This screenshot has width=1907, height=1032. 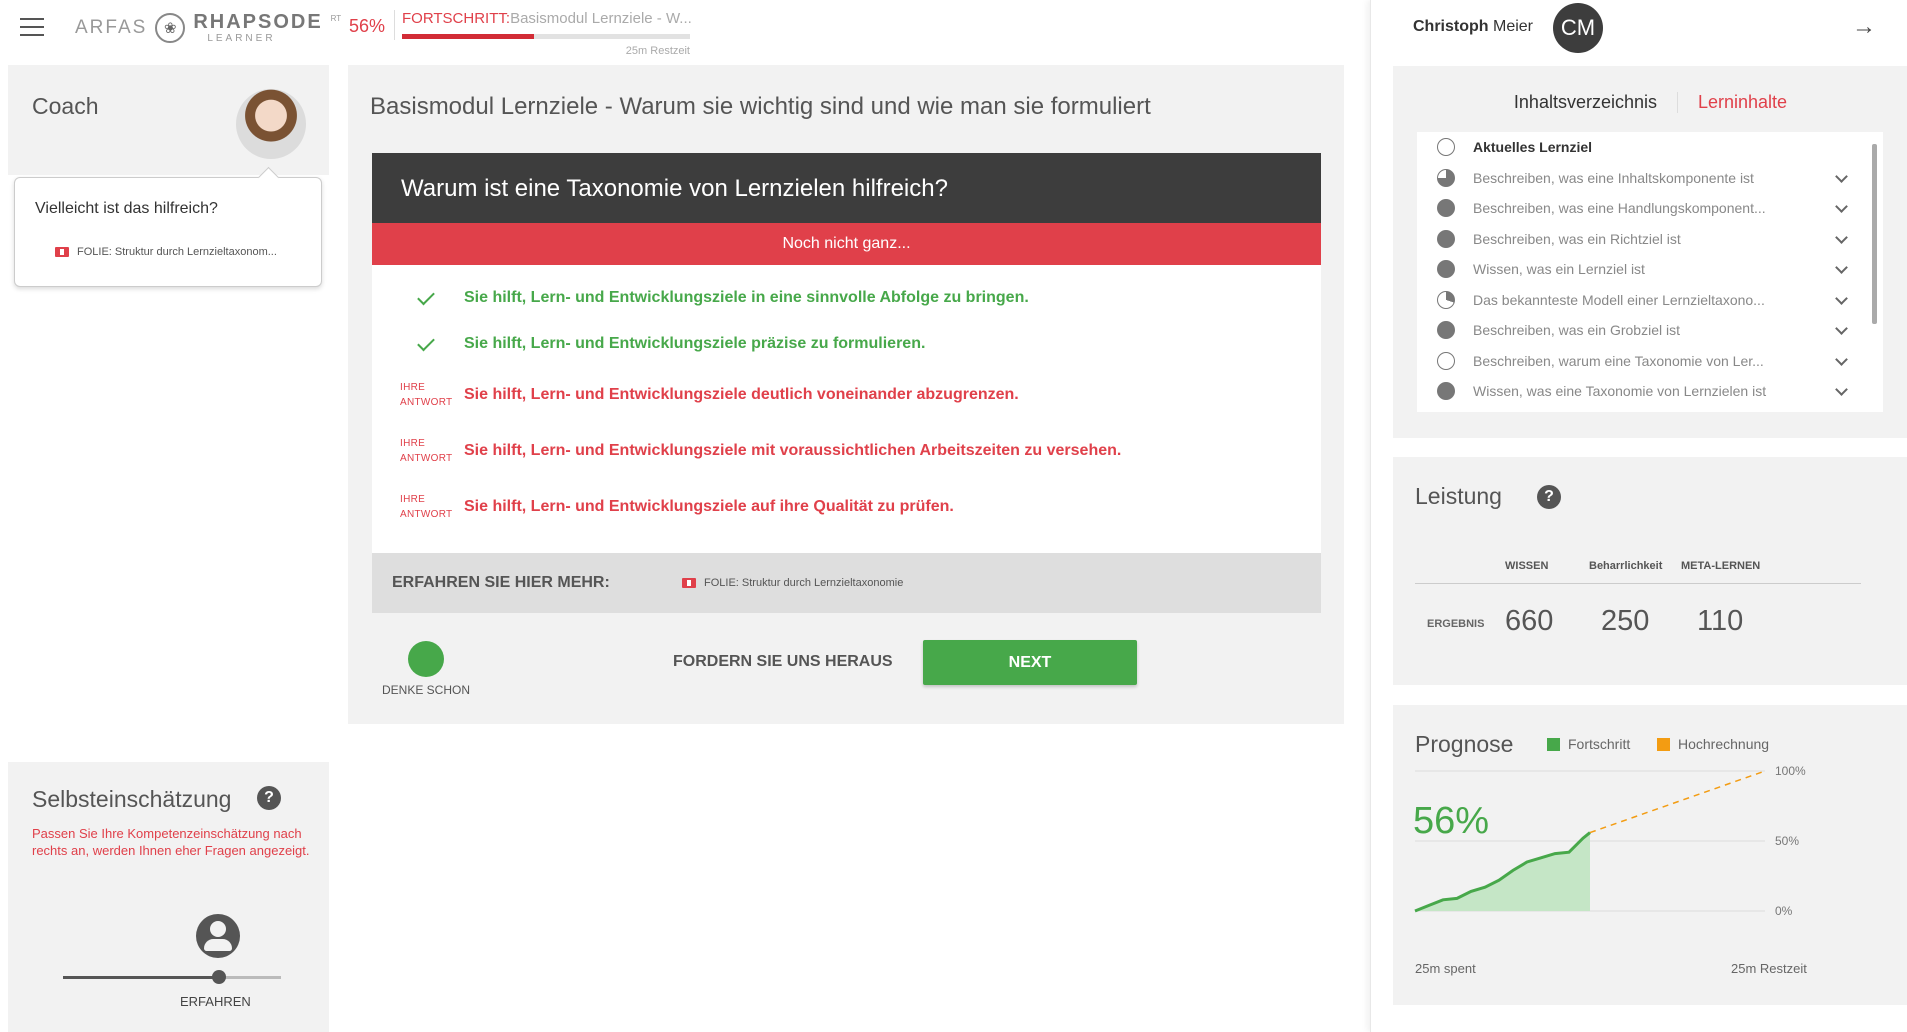 What do you see at coordinates (468, 36) in the screenshot?
I see `progress-fill` at bounding box center [468, 36].